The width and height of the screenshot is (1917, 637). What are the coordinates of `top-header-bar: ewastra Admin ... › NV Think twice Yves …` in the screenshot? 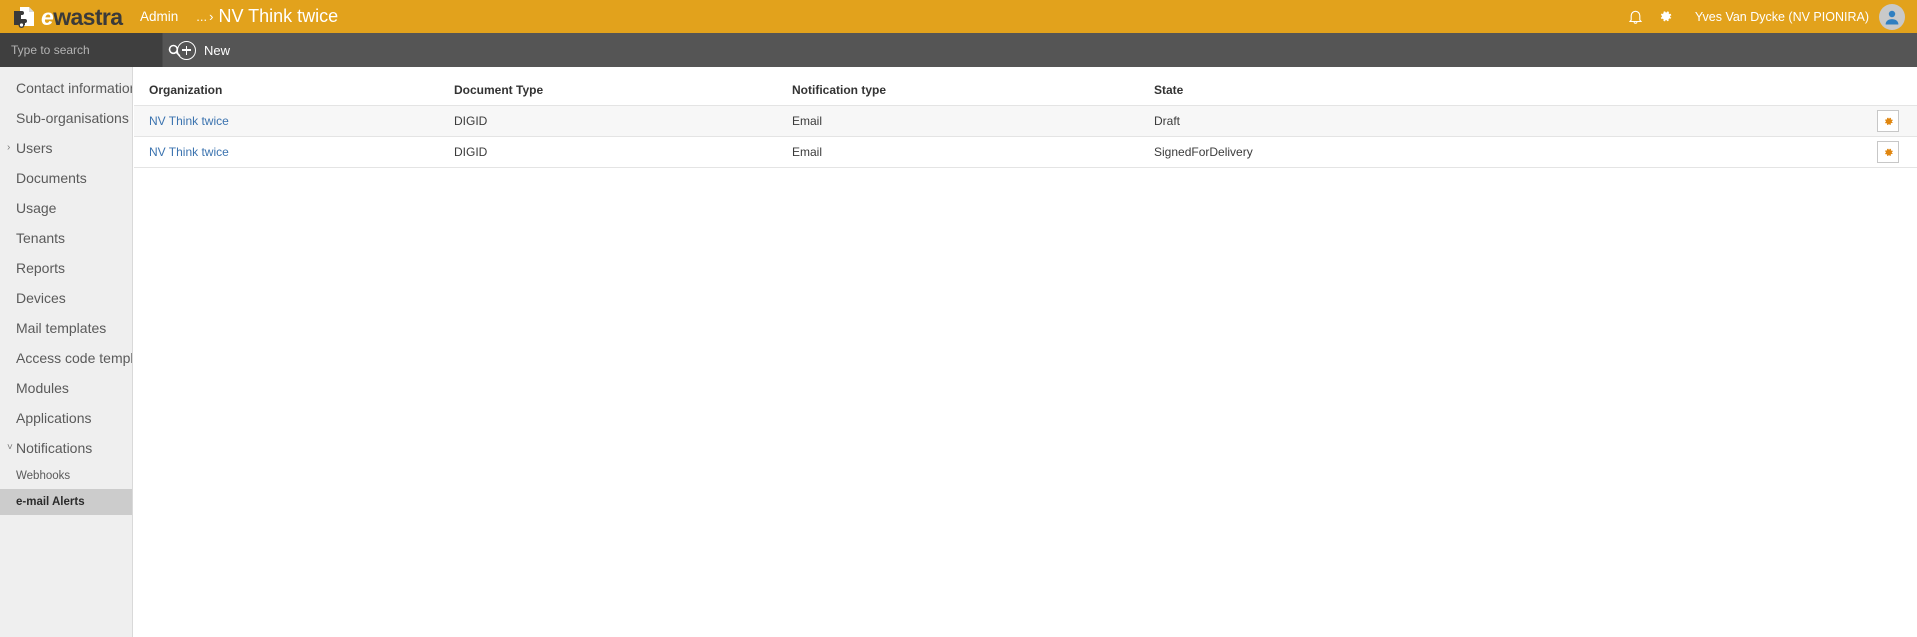 It's located at (958, 16).